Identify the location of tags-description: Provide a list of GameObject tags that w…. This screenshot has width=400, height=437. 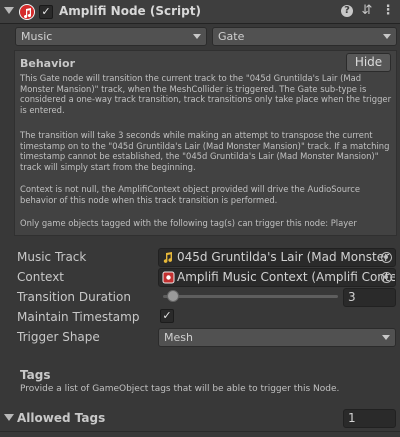
(180, 389).